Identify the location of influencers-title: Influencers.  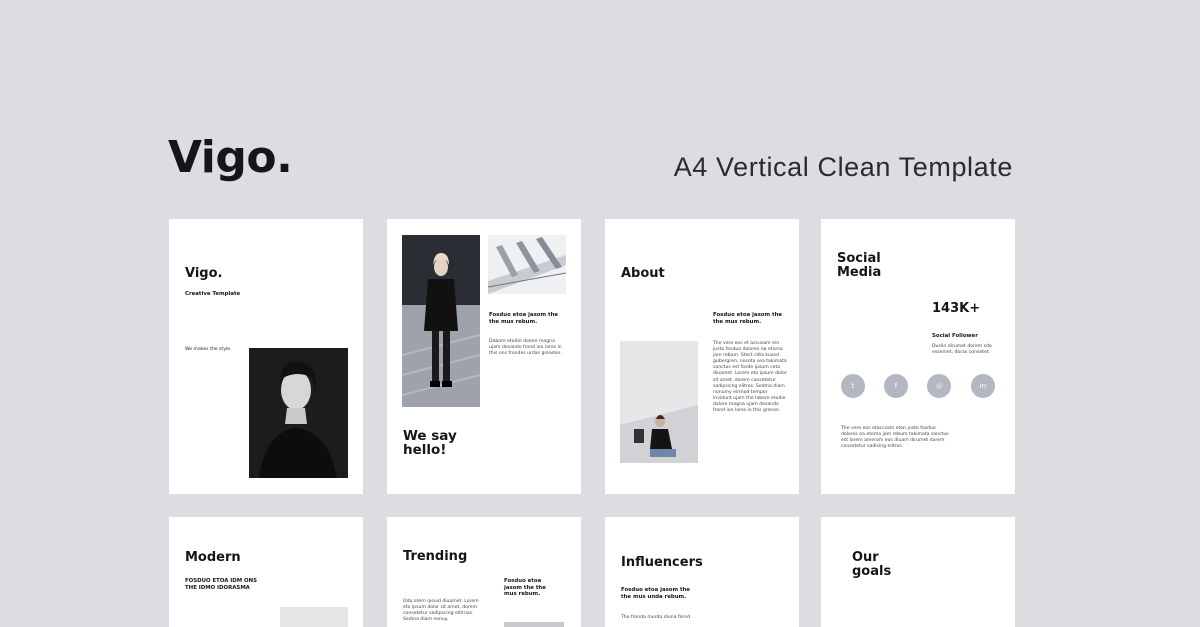
(662, 562).